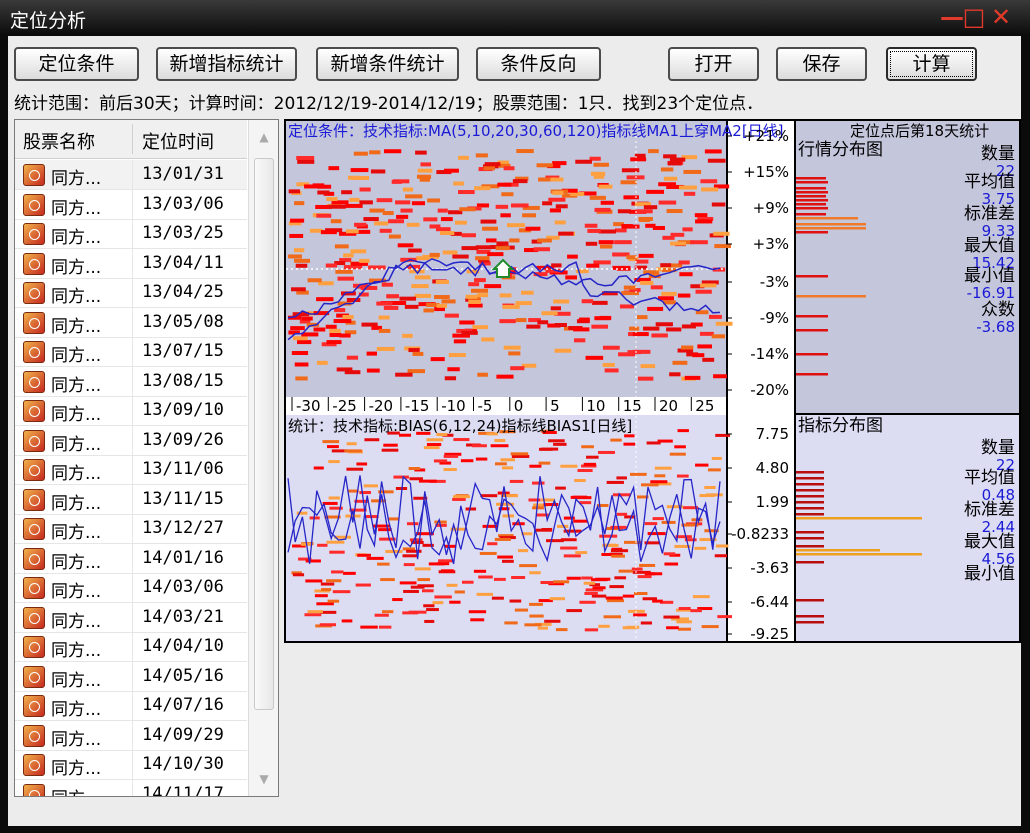 The image size is (1030, 833). Describe the element at coordinates (952, 17) in the screenshot. I see `minimize-button: —` at that location.